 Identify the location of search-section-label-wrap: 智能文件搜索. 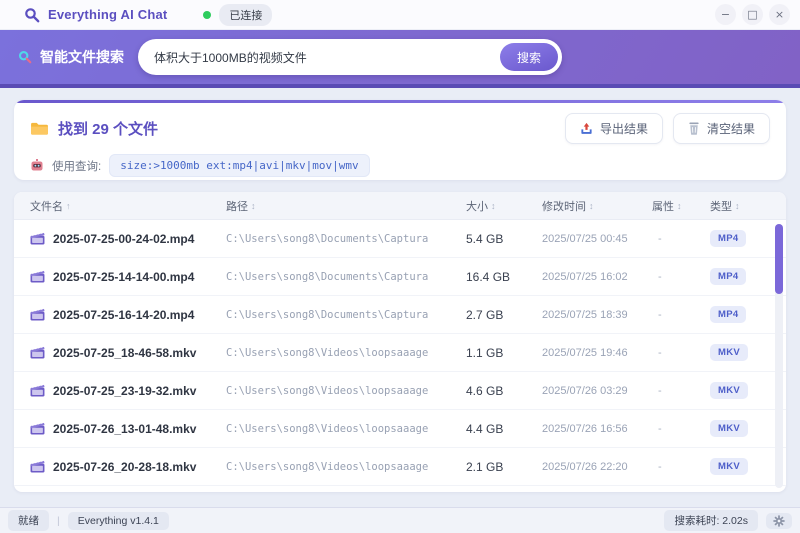
(71, 57).